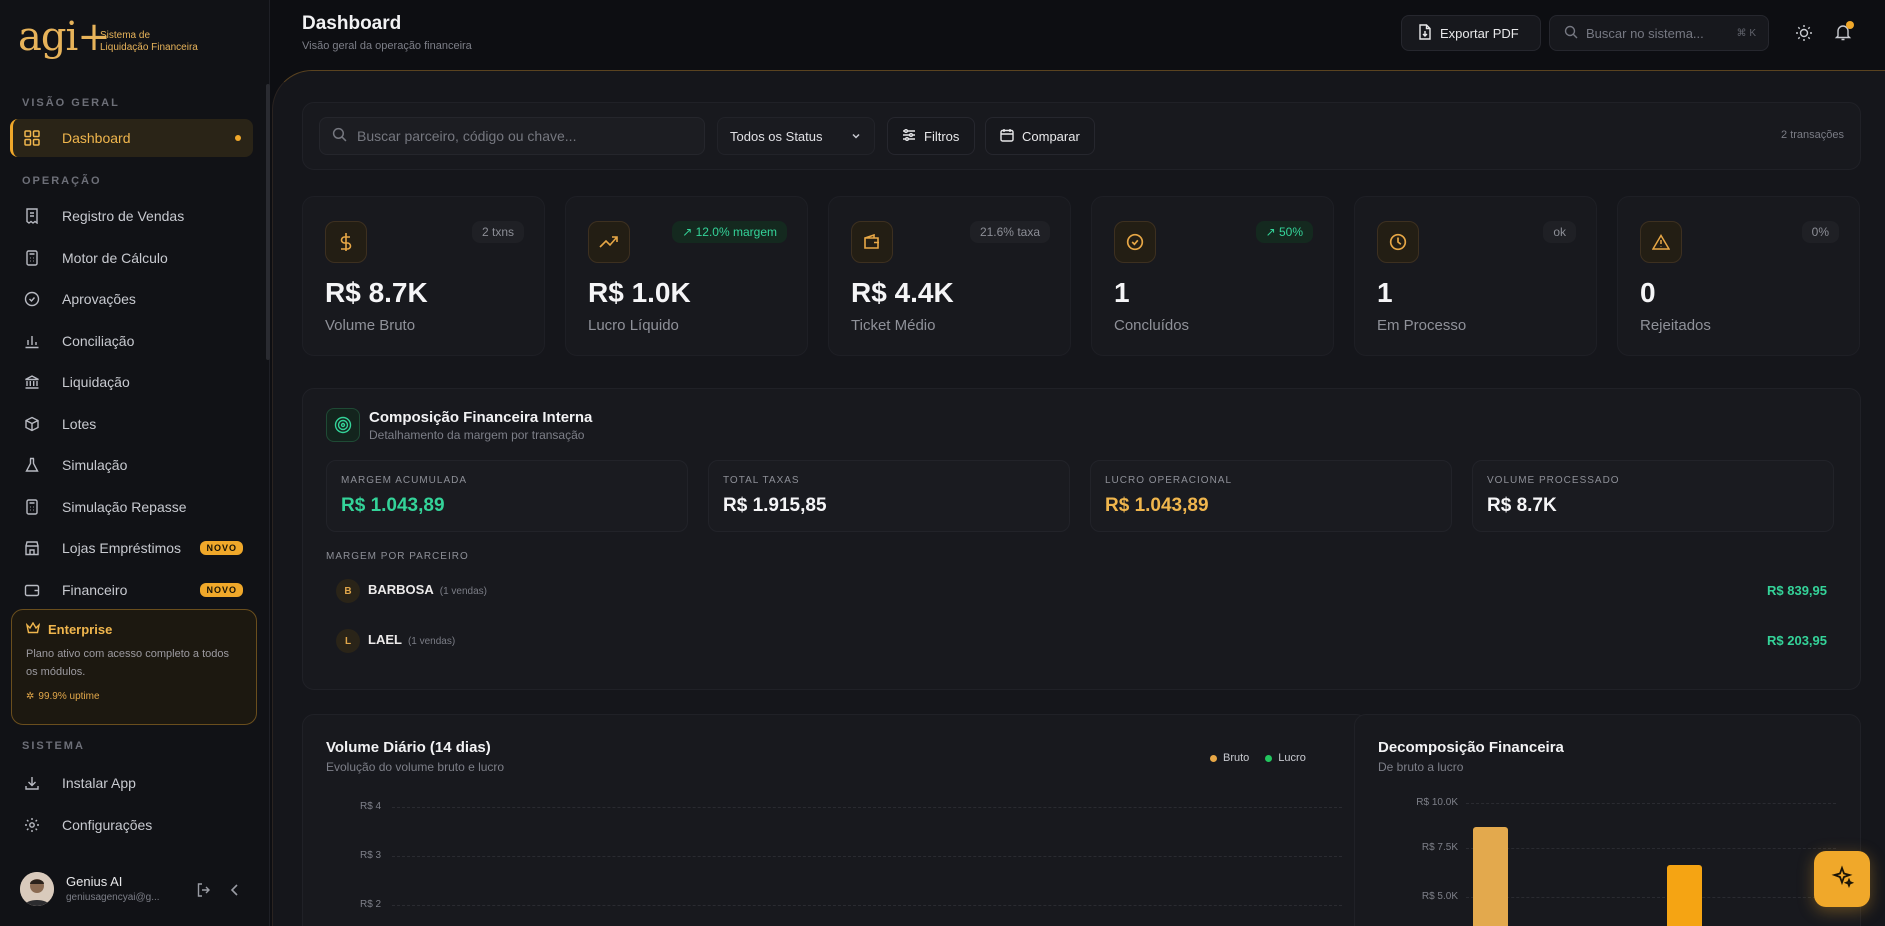 Image resolution: width=1885 pixels, height=926 pixels. What do you see at coordinates (404, 480) in the screenshot?
I see `metric-label: MARGEM ACUMULADA` at bounding box center [404, 480].